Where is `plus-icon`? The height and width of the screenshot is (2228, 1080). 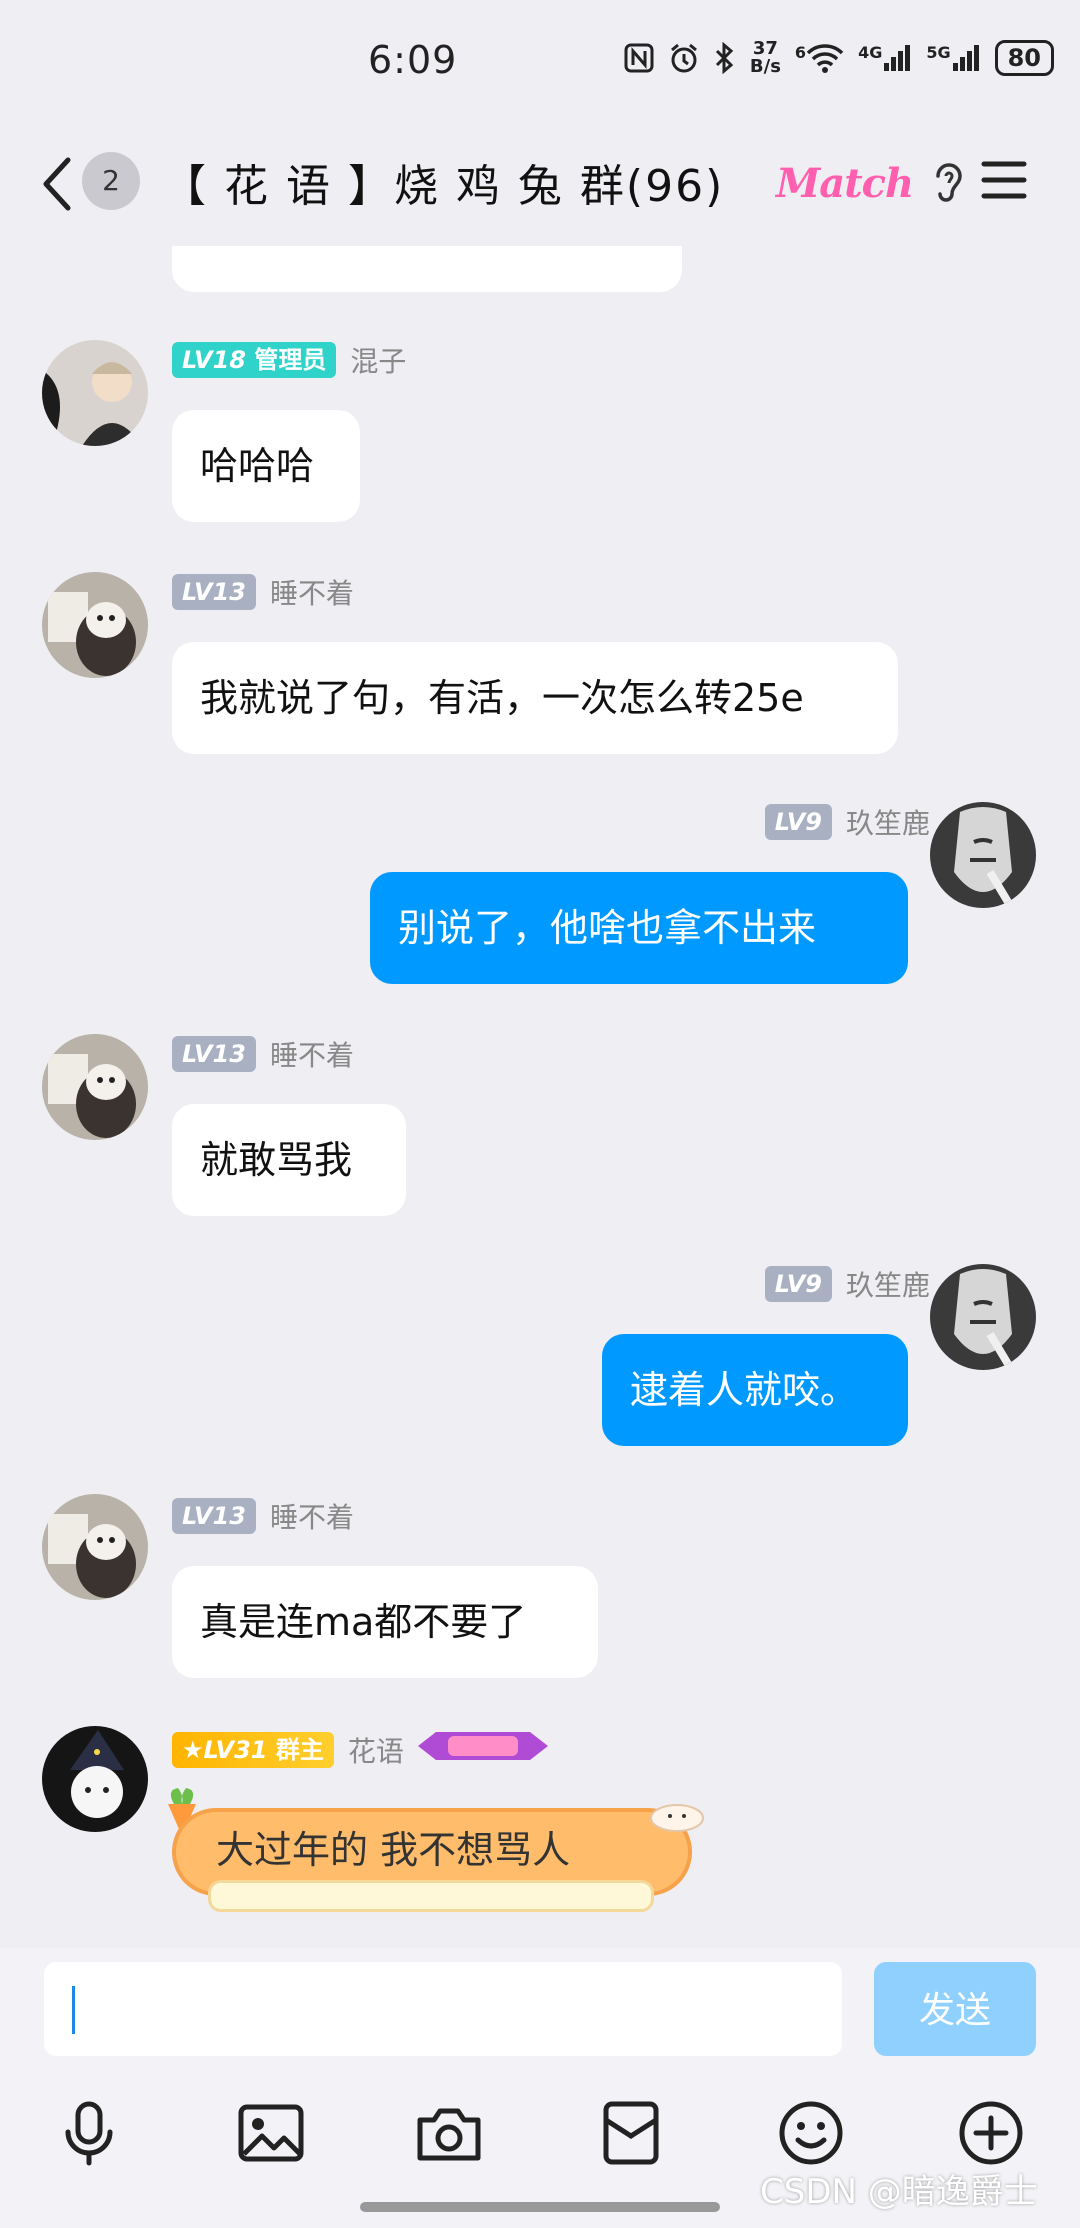 plus-icon is located at coordinates (991, 2133).